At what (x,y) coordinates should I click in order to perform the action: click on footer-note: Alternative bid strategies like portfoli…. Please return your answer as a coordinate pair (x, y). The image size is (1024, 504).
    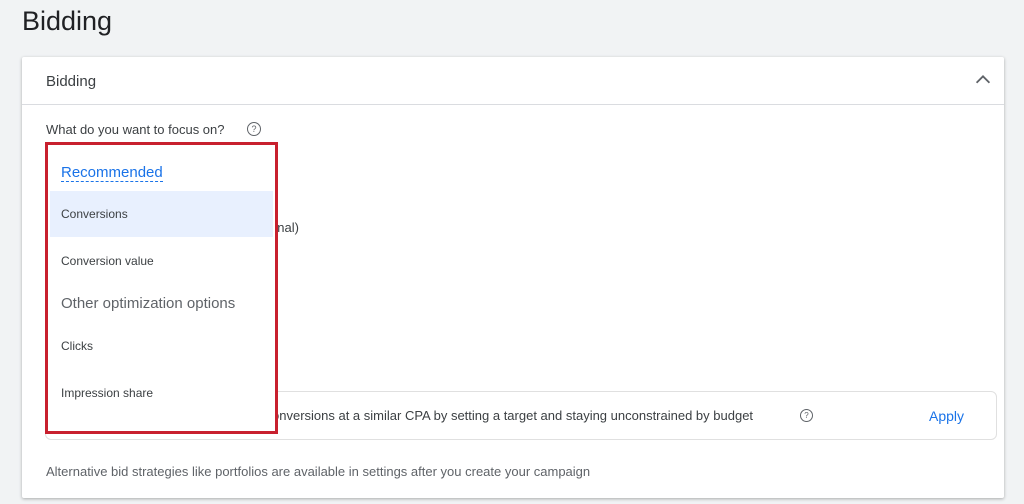
    Looking at the image, I should click on (318, 471).